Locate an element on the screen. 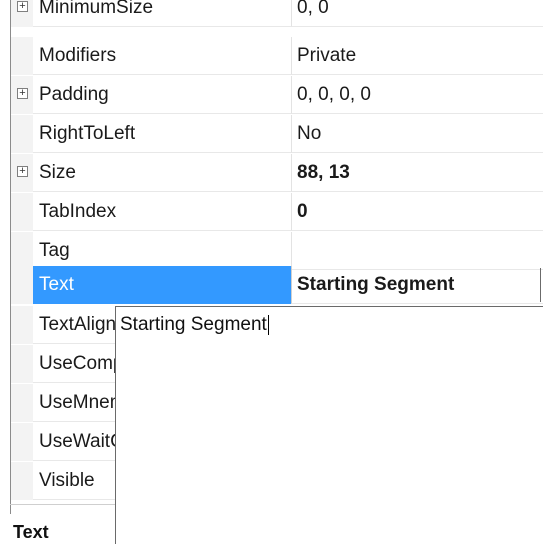 The image size is (543, 544). property-value is located at coordinates (417, 251).